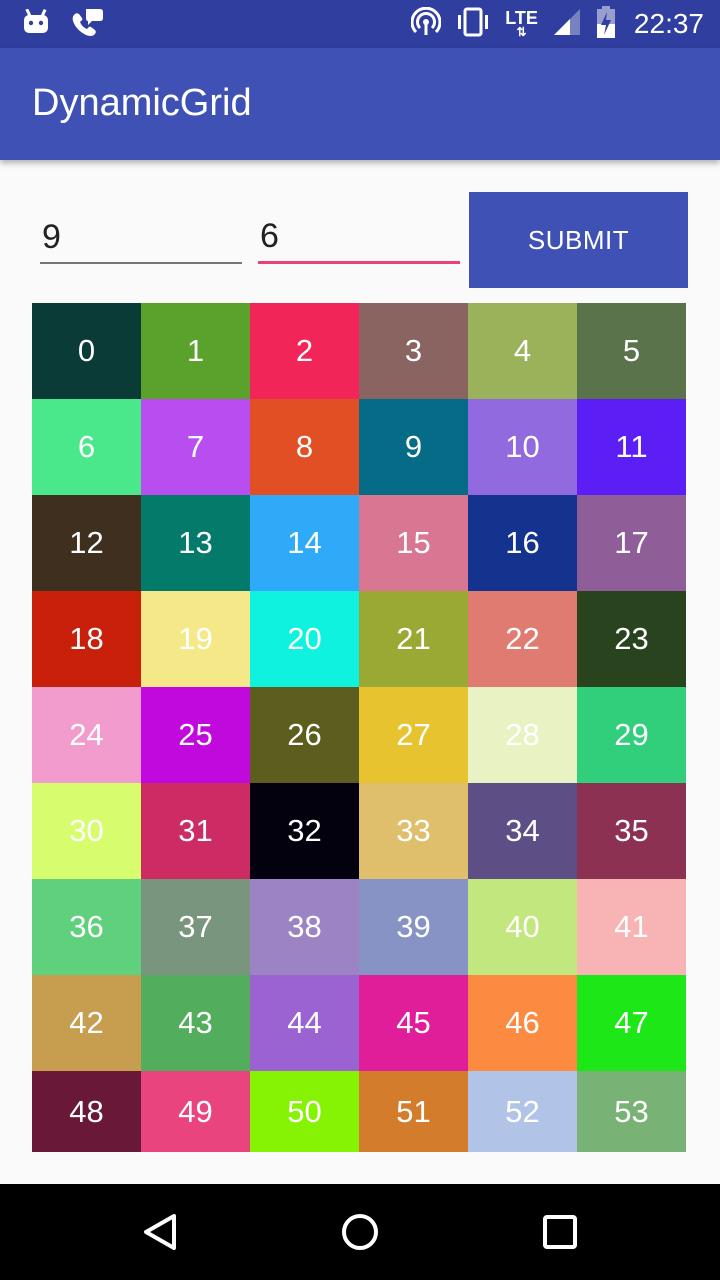 This screenshot has width=720, height=1280. I want to click on grid-cell: 23, so click(631, 639).